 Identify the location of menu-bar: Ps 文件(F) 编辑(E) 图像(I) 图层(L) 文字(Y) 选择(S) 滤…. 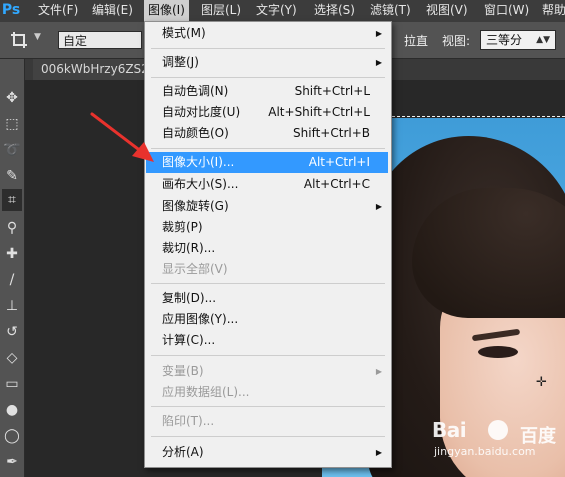
(282, 11).